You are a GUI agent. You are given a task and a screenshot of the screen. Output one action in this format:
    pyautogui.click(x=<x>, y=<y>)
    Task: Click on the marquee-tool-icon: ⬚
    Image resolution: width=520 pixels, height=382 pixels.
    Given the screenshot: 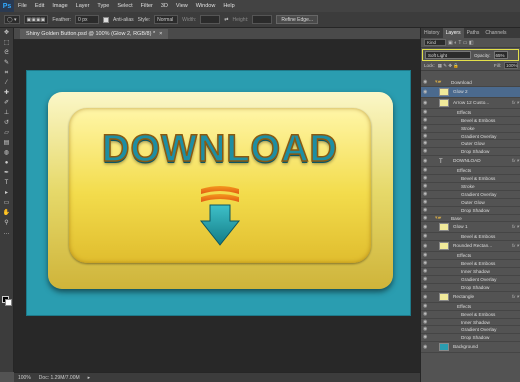 What is the action you would take?
    pyautogui.click(x=7, y=43)
    